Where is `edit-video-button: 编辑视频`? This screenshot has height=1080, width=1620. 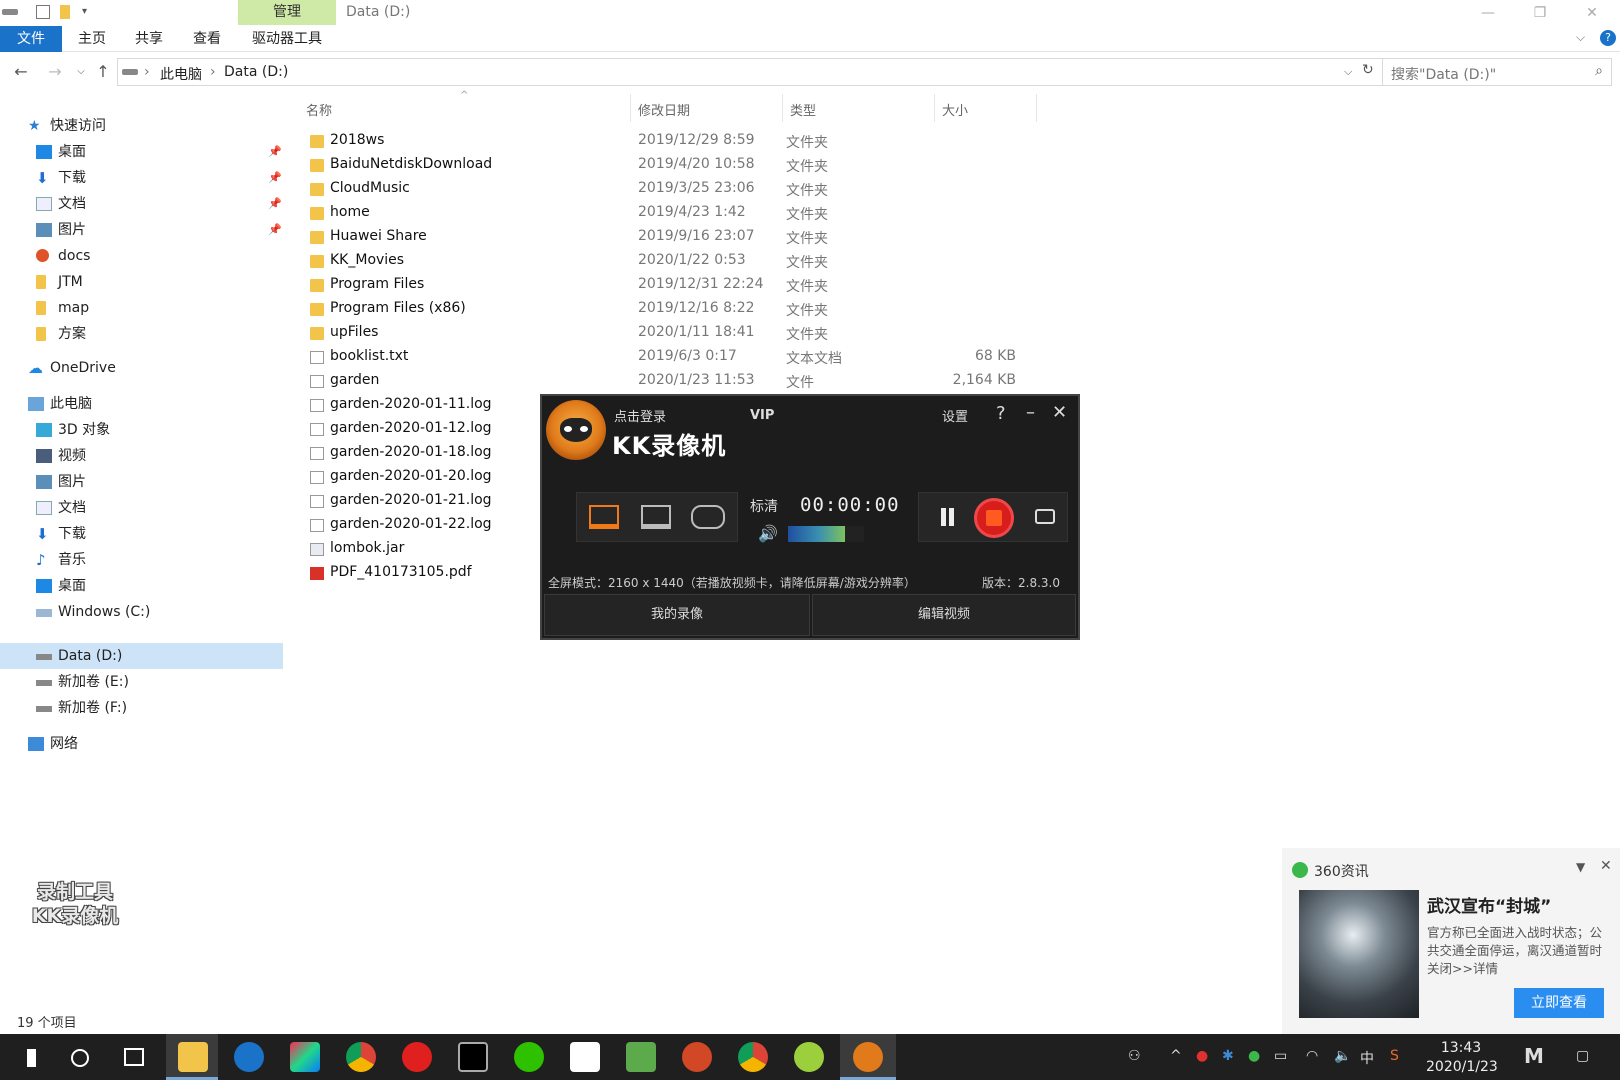 edit-video-button: 编辑视频 is located at coordinates (944, 615).